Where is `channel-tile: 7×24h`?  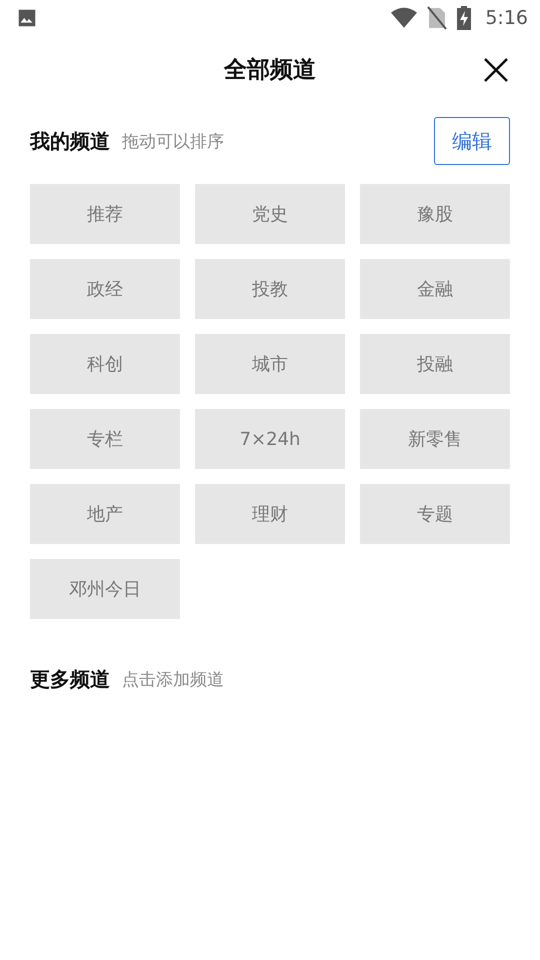
channel-tile: 7×24h is located at coordinates (270, 439).